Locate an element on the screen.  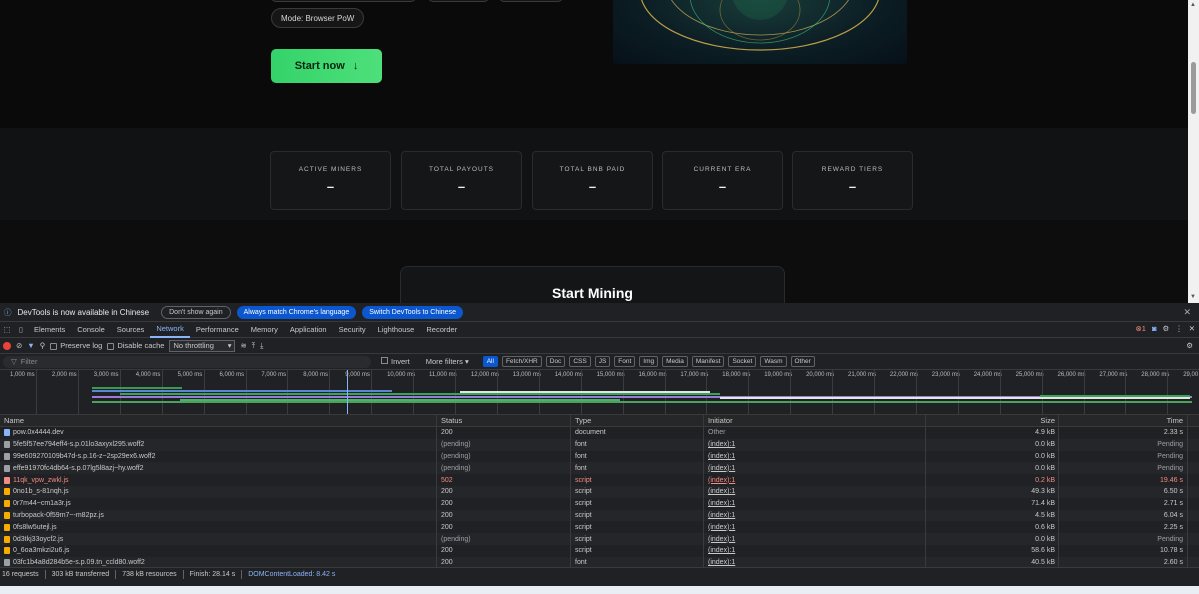
request-time: 2.71 s is located at coordinates (1123, 503).